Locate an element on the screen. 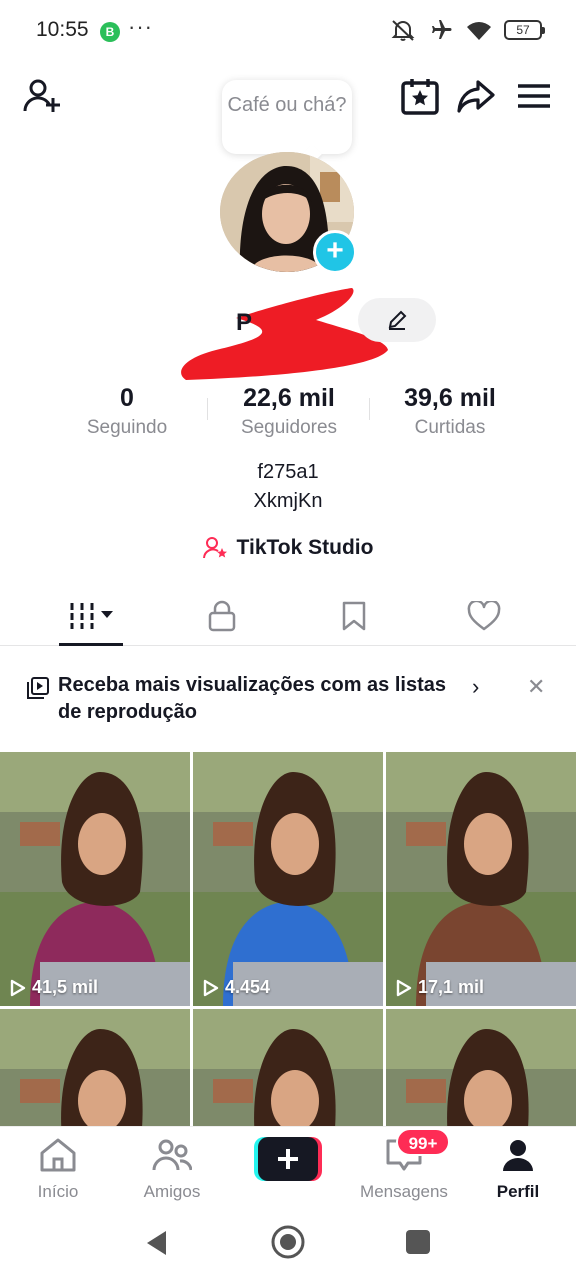  note-bubble: Café ou chá? is located at coordinates (287, 117).